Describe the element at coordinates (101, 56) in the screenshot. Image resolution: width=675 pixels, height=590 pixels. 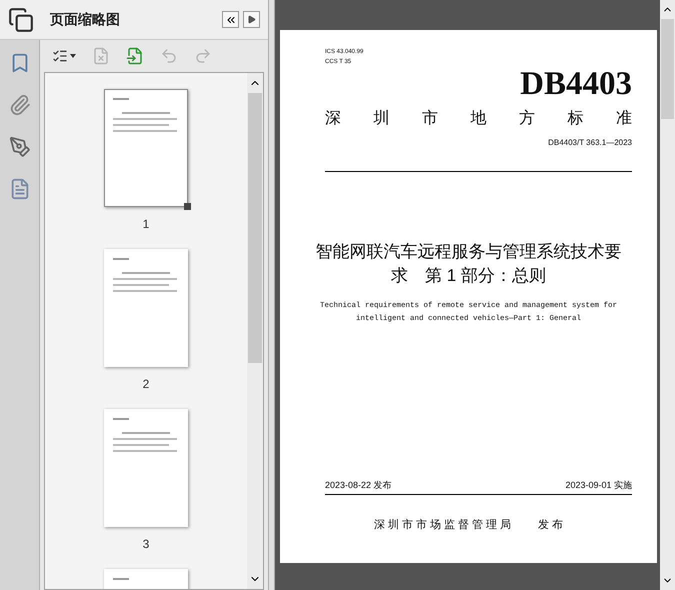
I see `delete-page-icon` at that location.